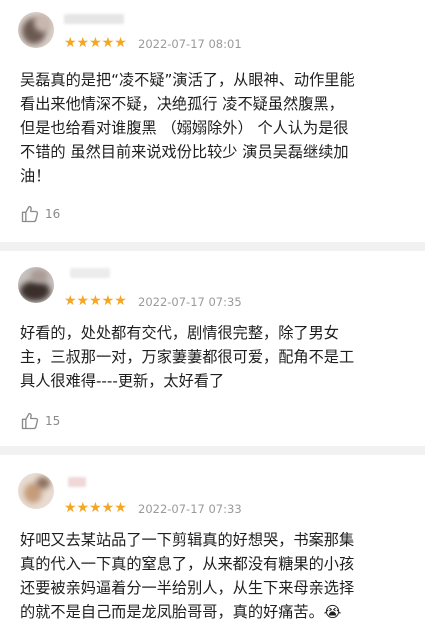  What do you see at coordinates (190, 509) in the screenshot?
I see `review-date: 2022-07-17 07:33` at bounding box center [190, 509].